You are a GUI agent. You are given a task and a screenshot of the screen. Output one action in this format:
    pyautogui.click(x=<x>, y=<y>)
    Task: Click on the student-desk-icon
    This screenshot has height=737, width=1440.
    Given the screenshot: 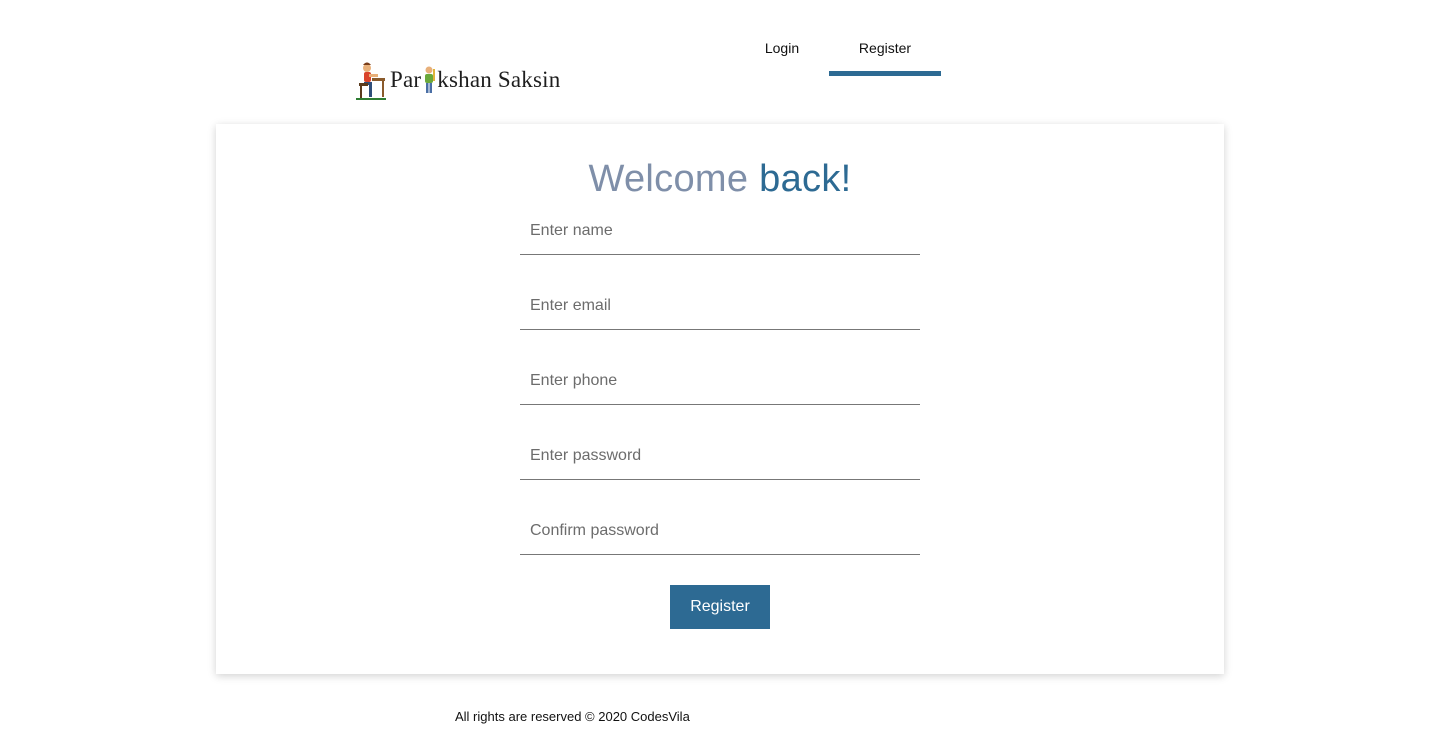 What is the action you would take?
    pyautogui.click(x=371, y=81)
    